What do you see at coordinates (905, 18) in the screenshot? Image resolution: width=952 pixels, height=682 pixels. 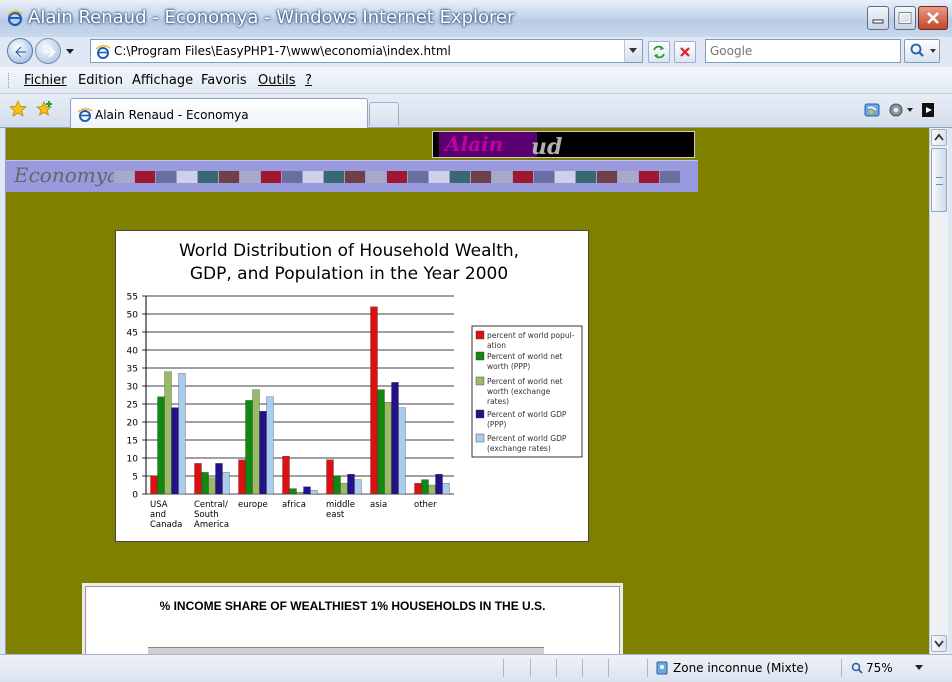 I see `maximize-button` at bounding box center [905, 18].